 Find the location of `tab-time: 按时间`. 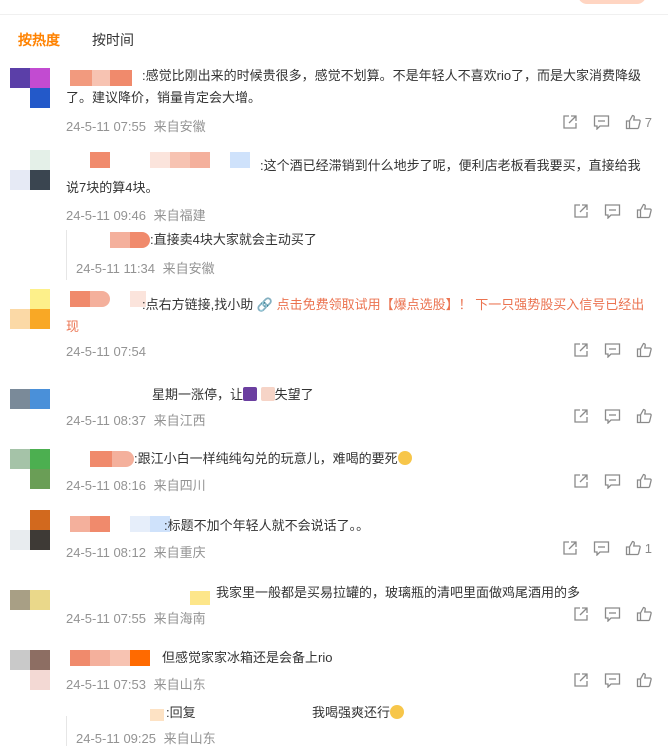

tab-time: 按时间 is located at coordinates (113, 40).